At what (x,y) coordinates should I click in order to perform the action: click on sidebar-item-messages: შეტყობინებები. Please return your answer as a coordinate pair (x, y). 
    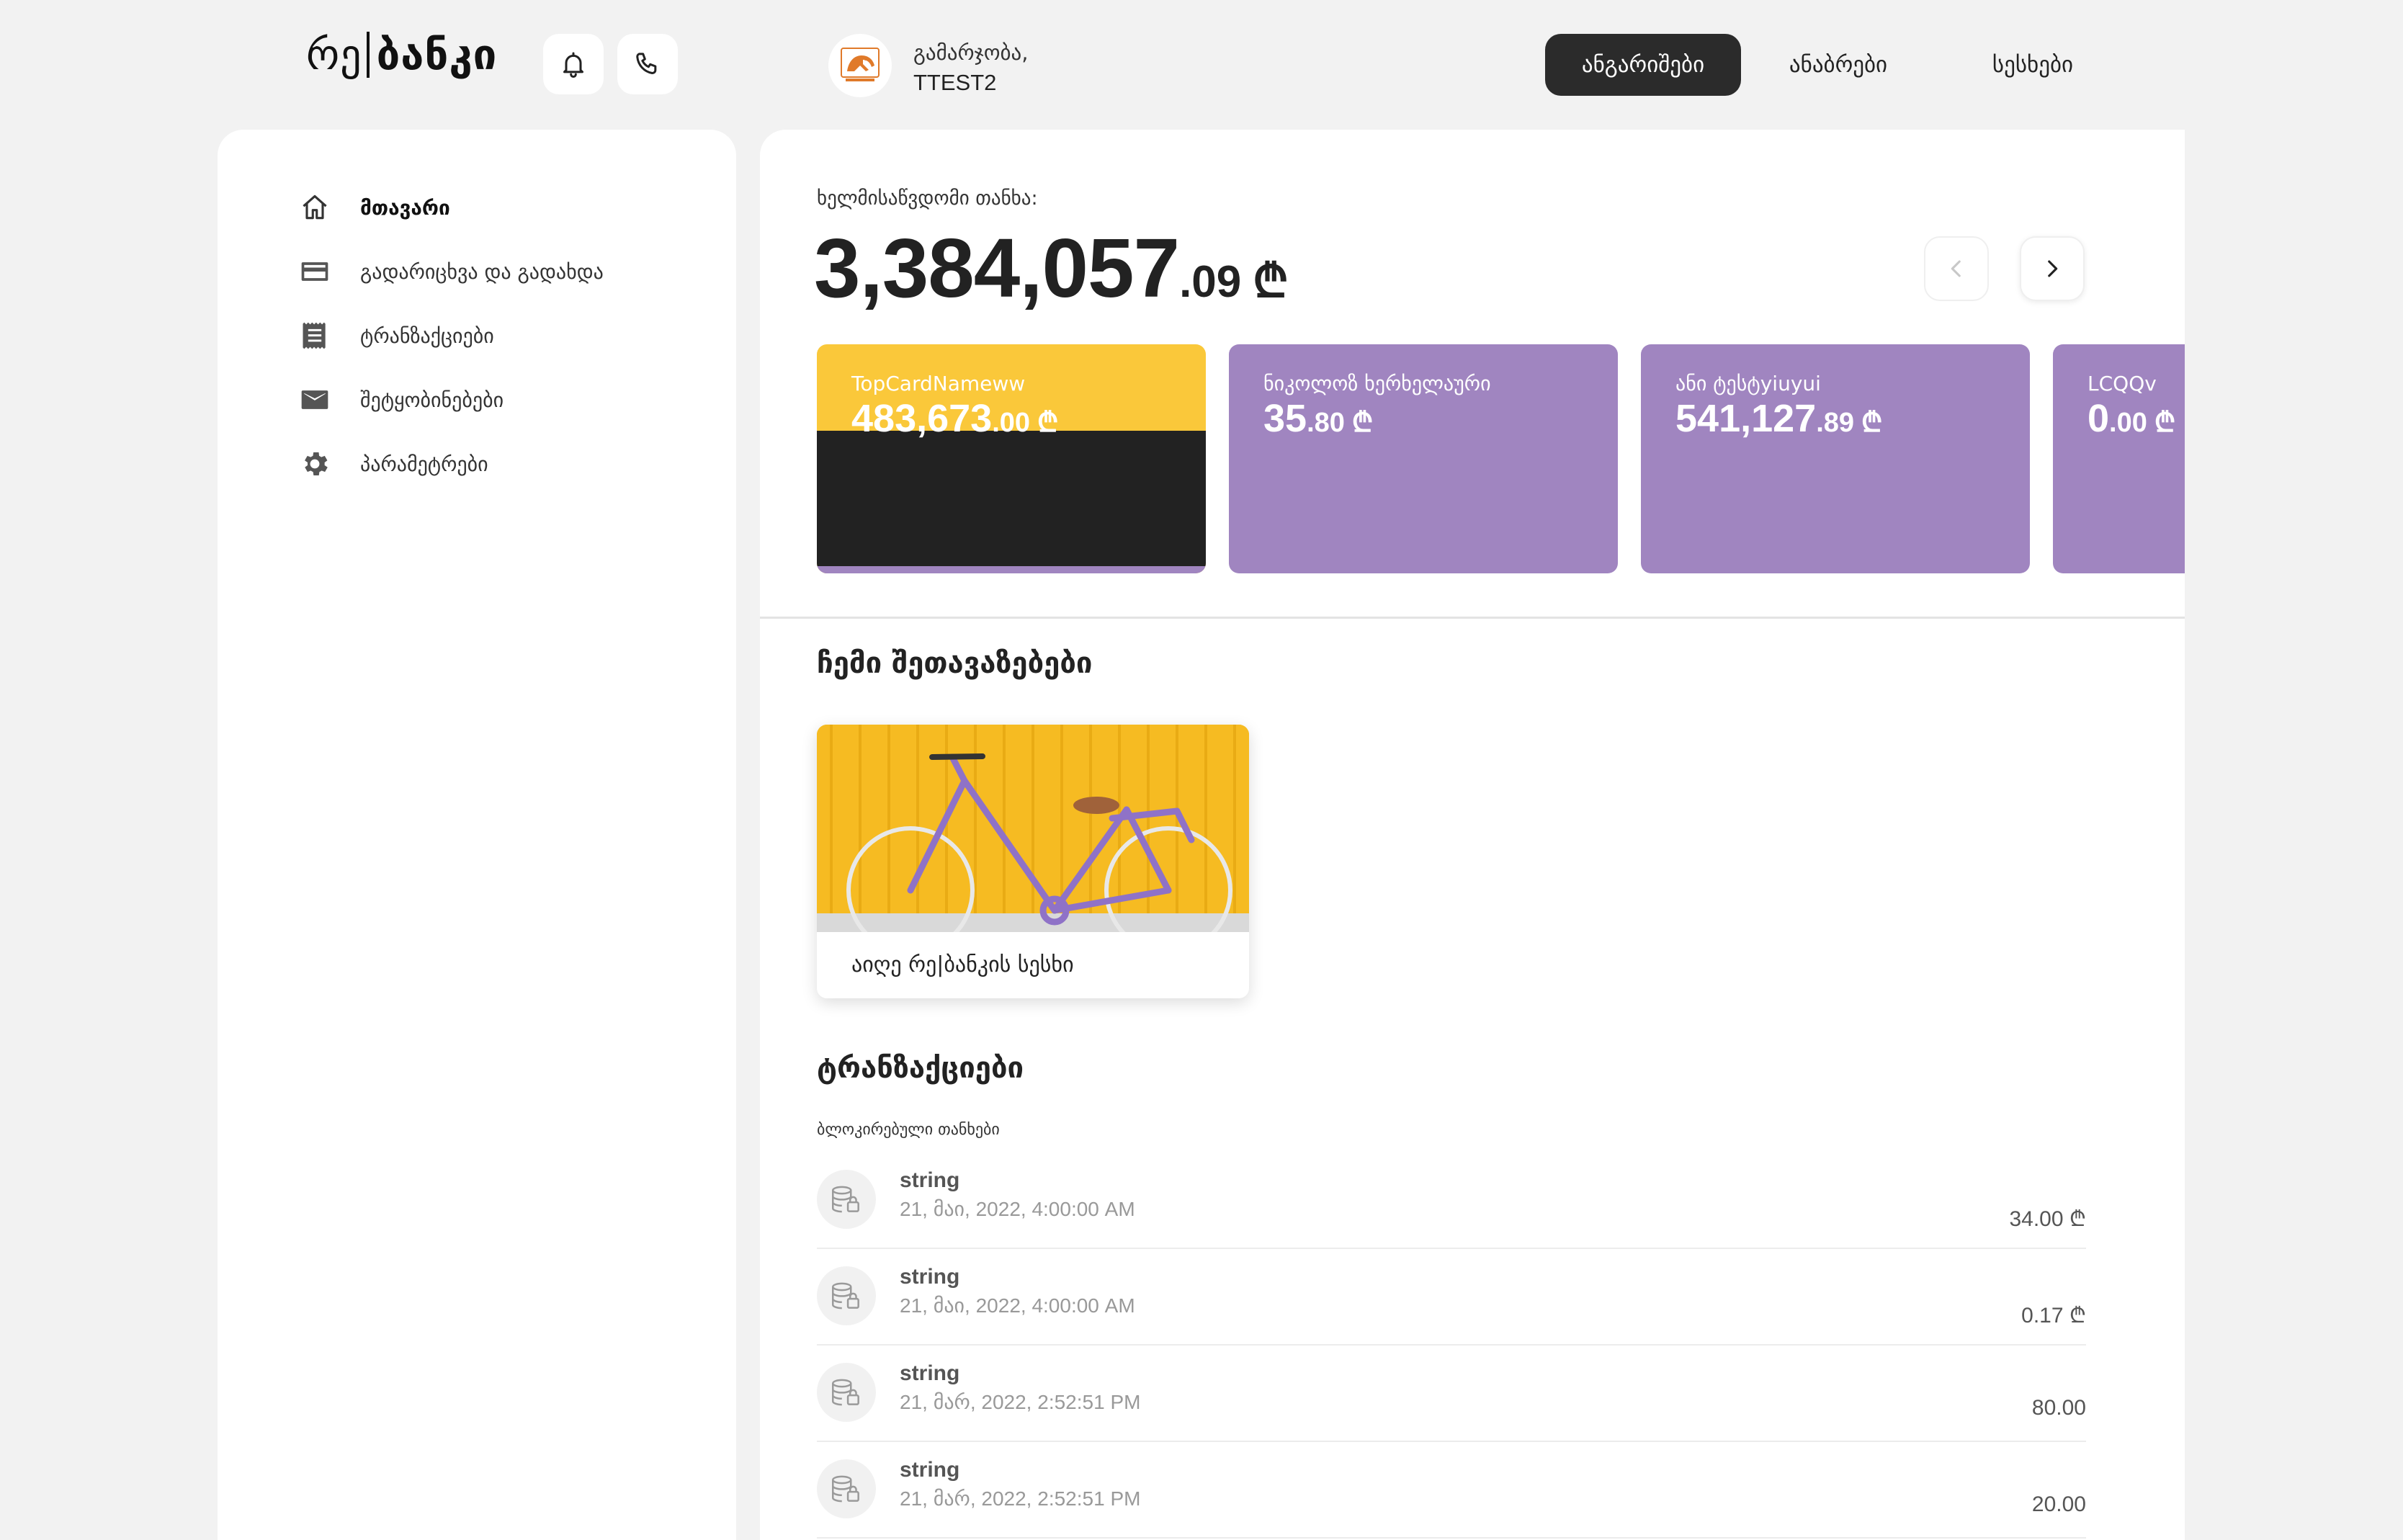
    Looking at the image, I should click on (400, 400).